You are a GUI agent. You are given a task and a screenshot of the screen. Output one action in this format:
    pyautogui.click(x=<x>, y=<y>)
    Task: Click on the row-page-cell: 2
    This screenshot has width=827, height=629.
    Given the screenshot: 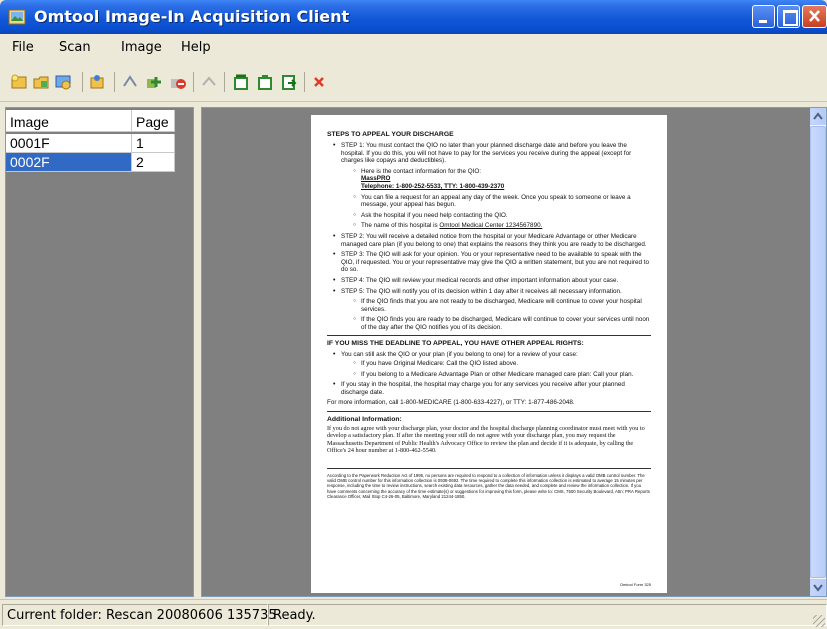 What is the action you would take?
    pyautogui.click(x=153, y=162)
    